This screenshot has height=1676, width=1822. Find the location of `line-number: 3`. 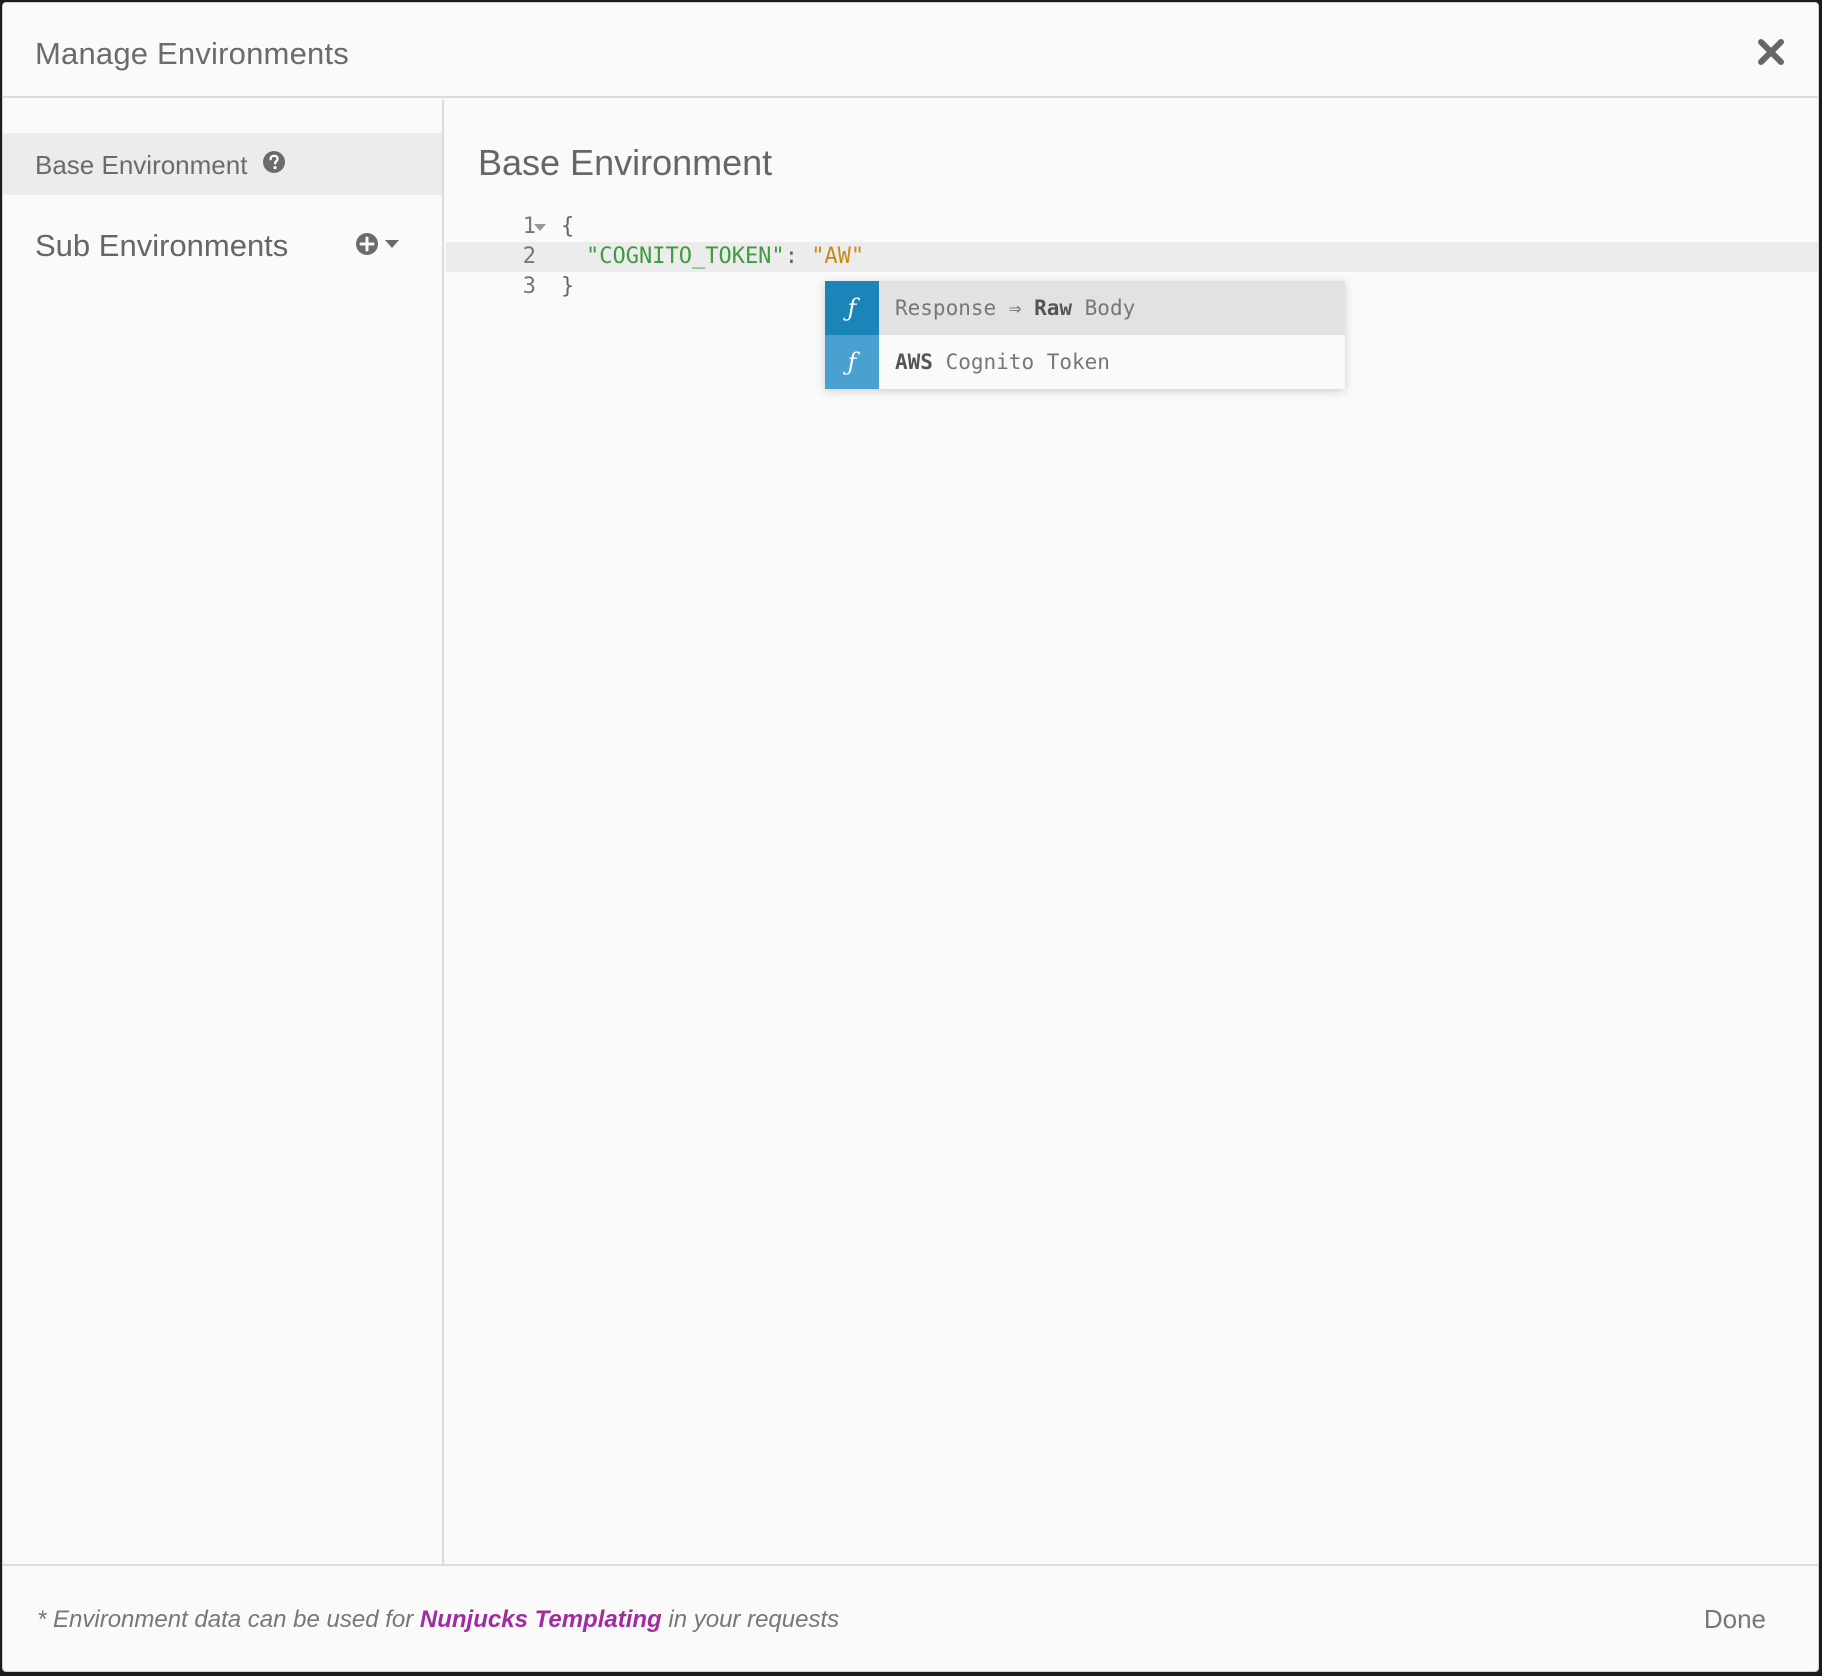

line-number: 3 is located at coordinates (529, 286).